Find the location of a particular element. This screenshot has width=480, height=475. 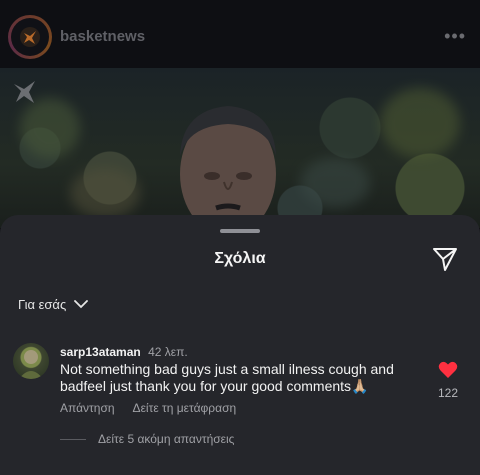

comment-header: sarp13ataman 42 λεπ. is located at coordinates (124, 352).